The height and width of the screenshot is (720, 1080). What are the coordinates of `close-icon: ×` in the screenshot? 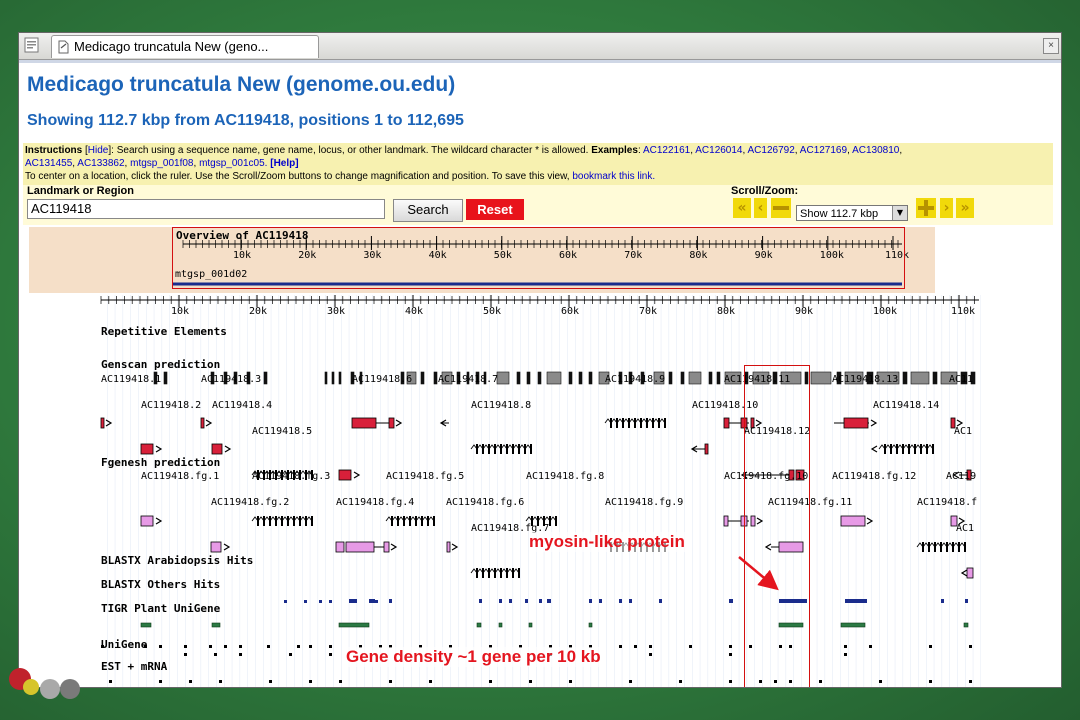 It's located at (1051, 46).